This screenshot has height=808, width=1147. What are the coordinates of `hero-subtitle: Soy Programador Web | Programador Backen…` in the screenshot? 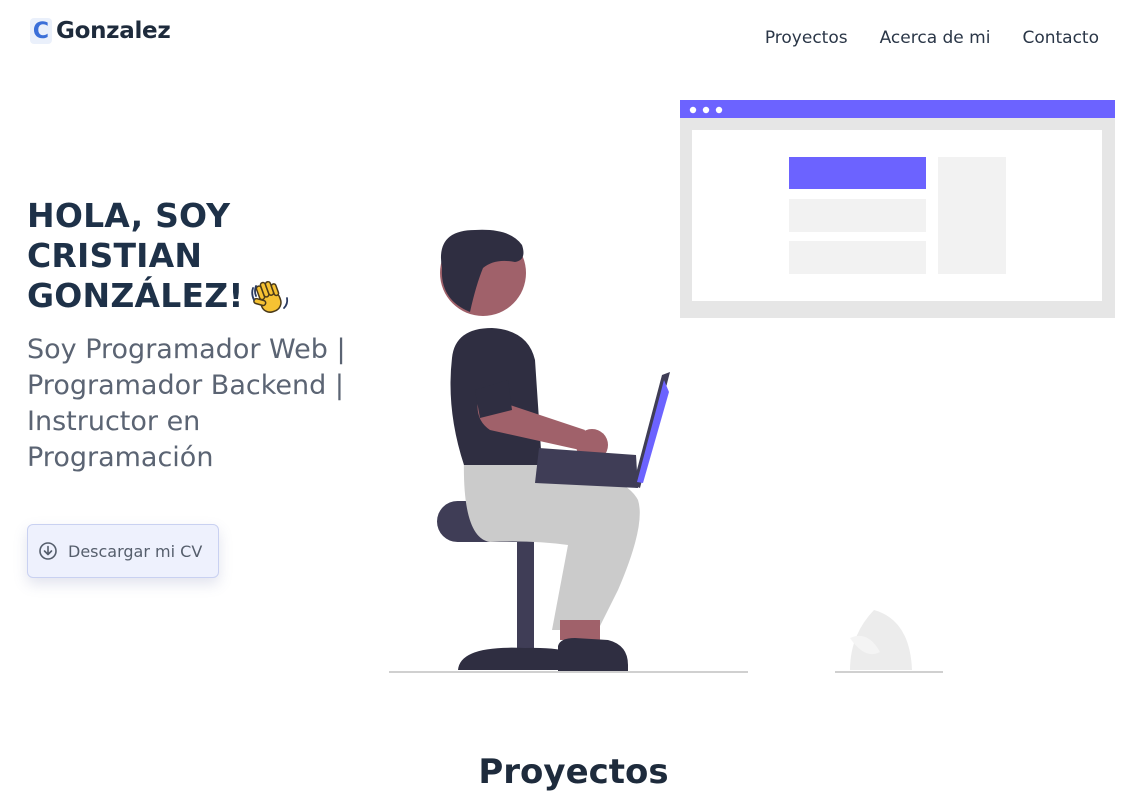 It's located at (186, 403).